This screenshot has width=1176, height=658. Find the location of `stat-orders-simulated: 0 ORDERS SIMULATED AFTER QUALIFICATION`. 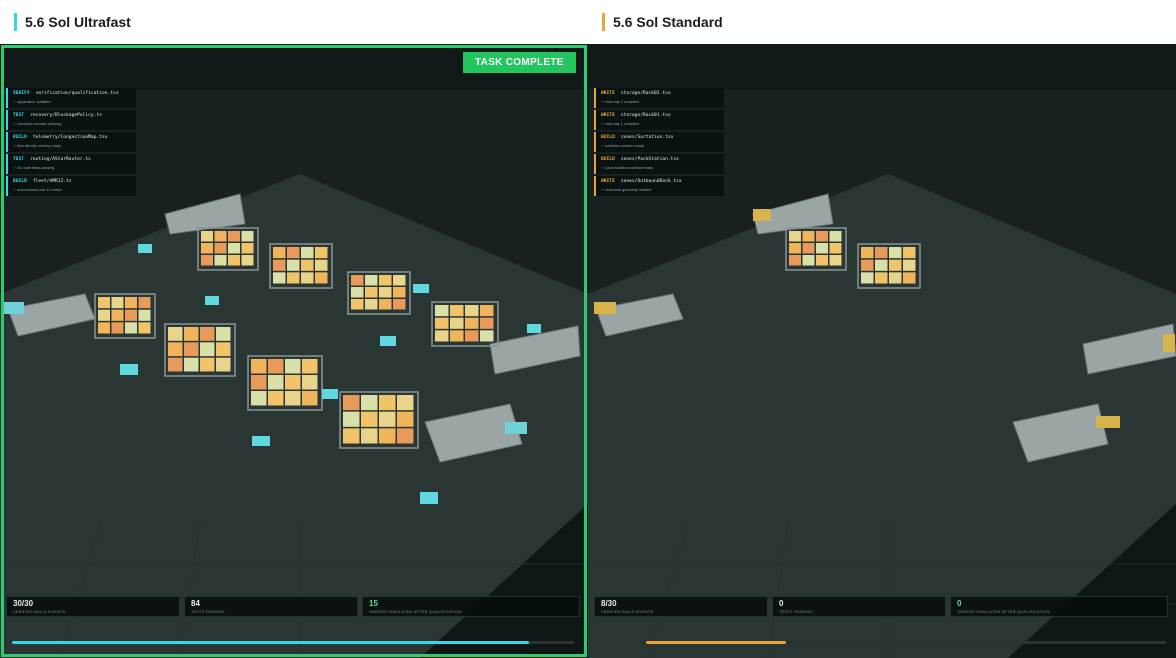

stat-orders-simulated: 0 ORDERS SIMULATED AFTER QUALIFICATION is located at coordinates (1059, 606).